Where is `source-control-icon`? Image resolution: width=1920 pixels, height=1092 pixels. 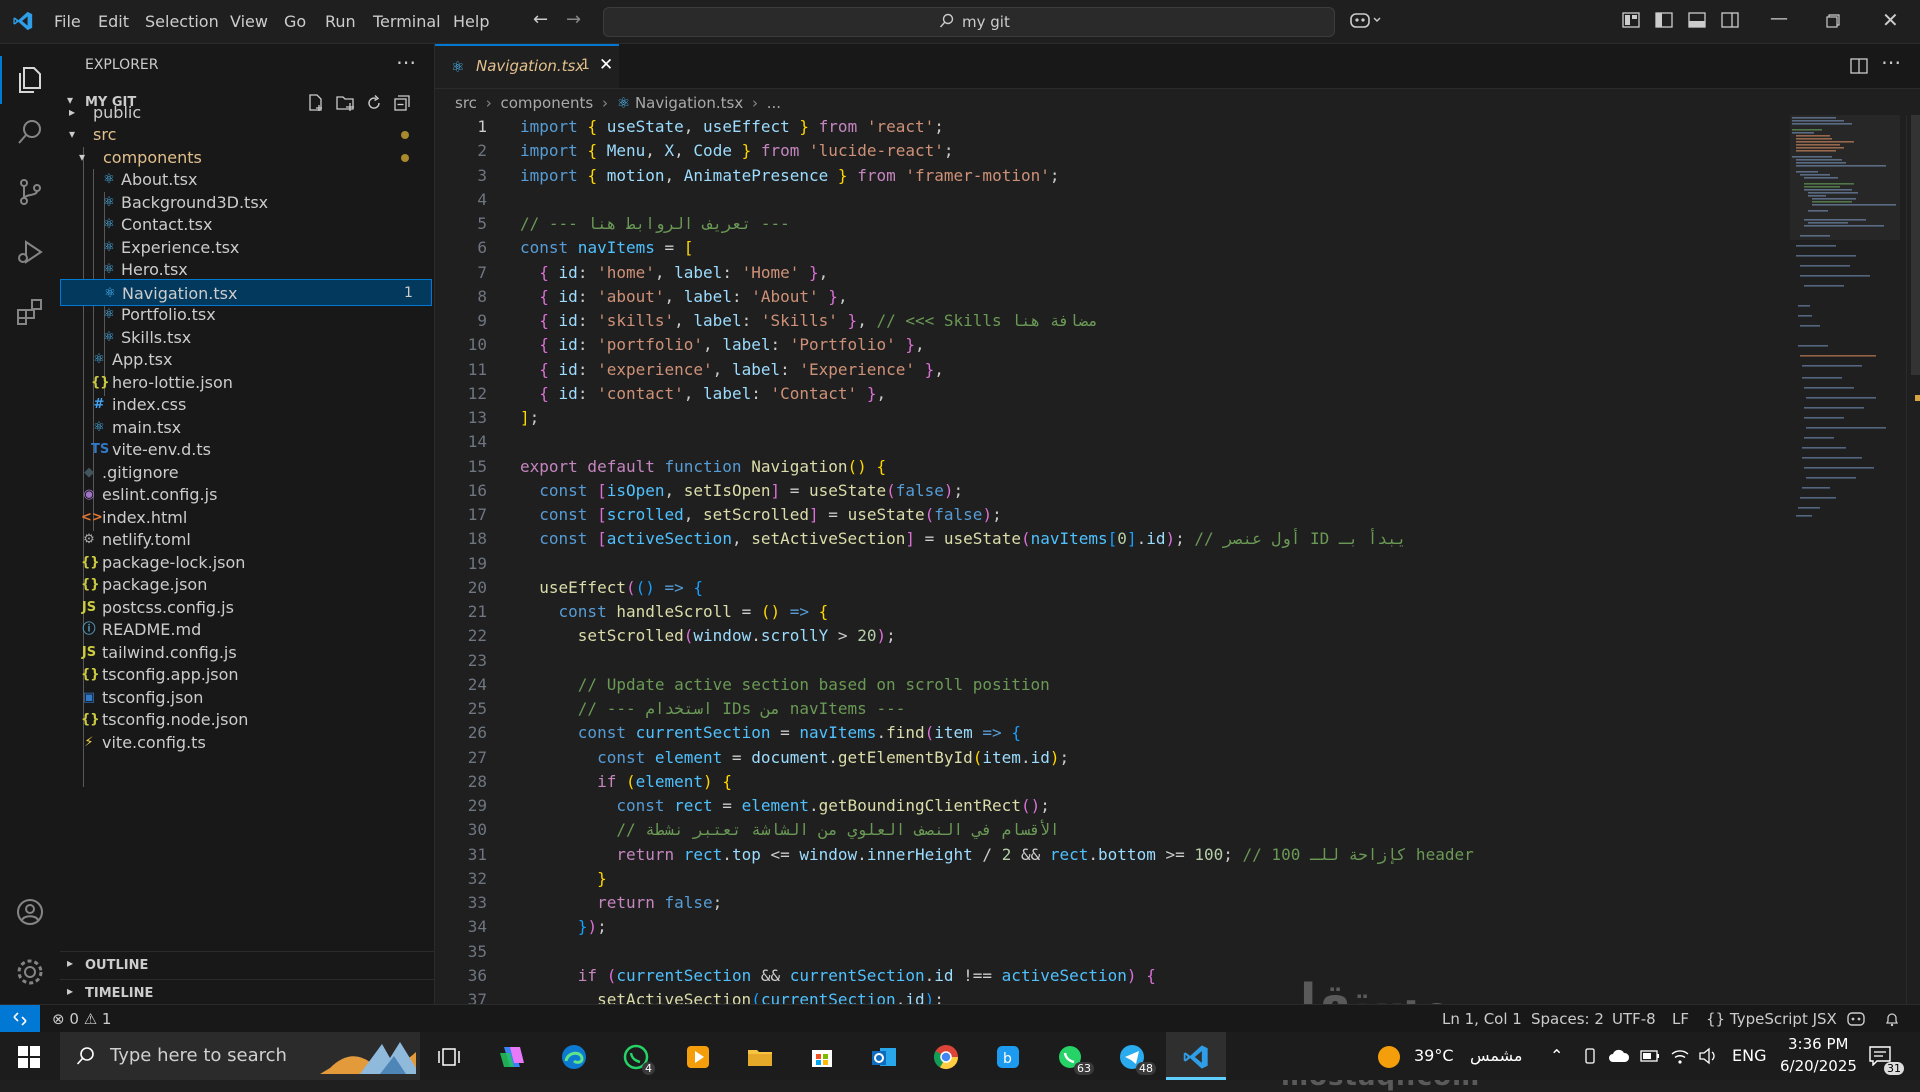 source-control-icon is located at coordinates (30, 192).